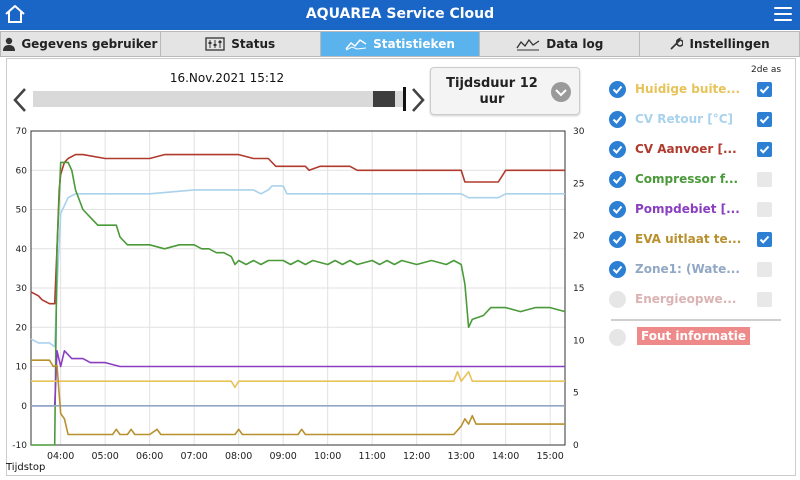  What do you see at coordinates (579, 237) in the screenshot?
I see `y-right-tick-label: 20` at bounding box center [579, 237].